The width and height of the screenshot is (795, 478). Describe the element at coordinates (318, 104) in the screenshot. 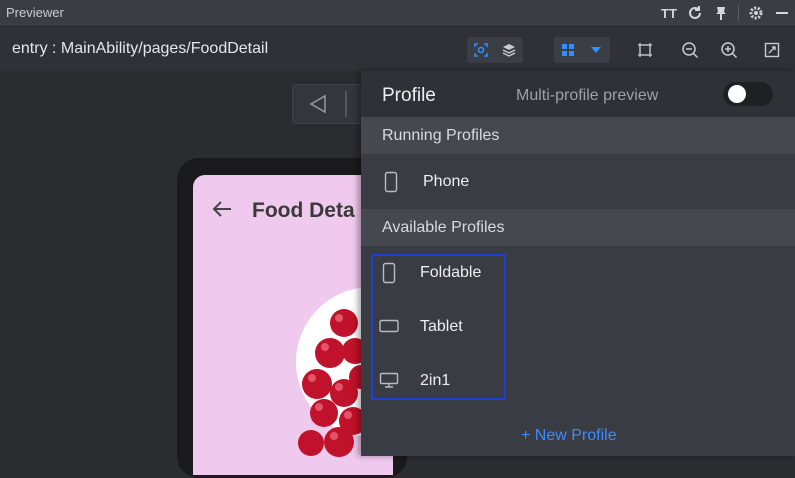

I see `back-triangle-icon` at that location.